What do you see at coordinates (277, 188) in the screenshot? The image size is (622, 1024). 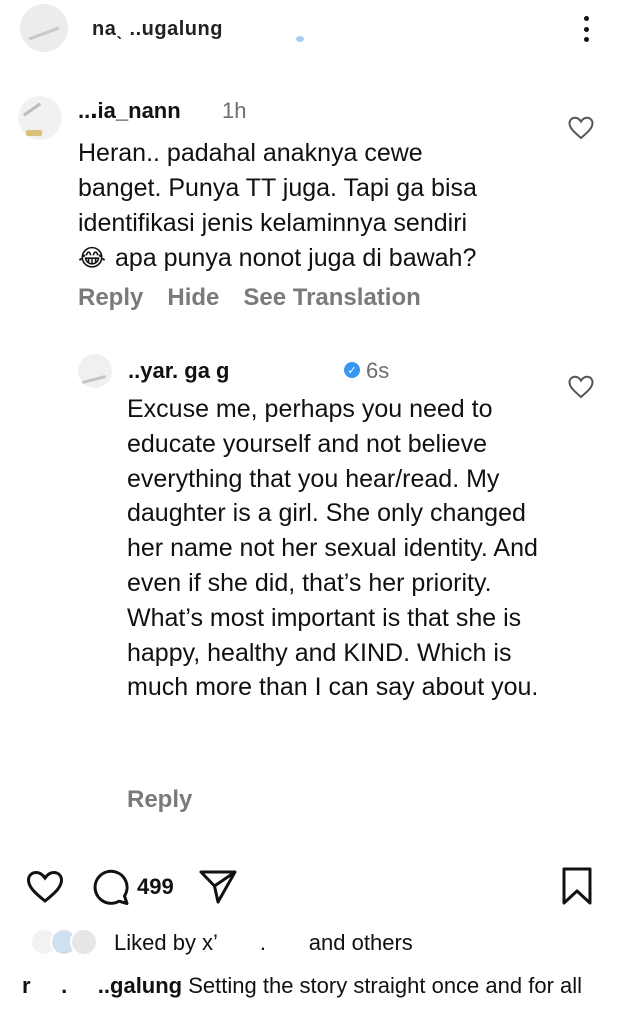 I see `comment-line: banget. Punya TT juga. Tapi ga bisa` at bounding box center [277, 188].